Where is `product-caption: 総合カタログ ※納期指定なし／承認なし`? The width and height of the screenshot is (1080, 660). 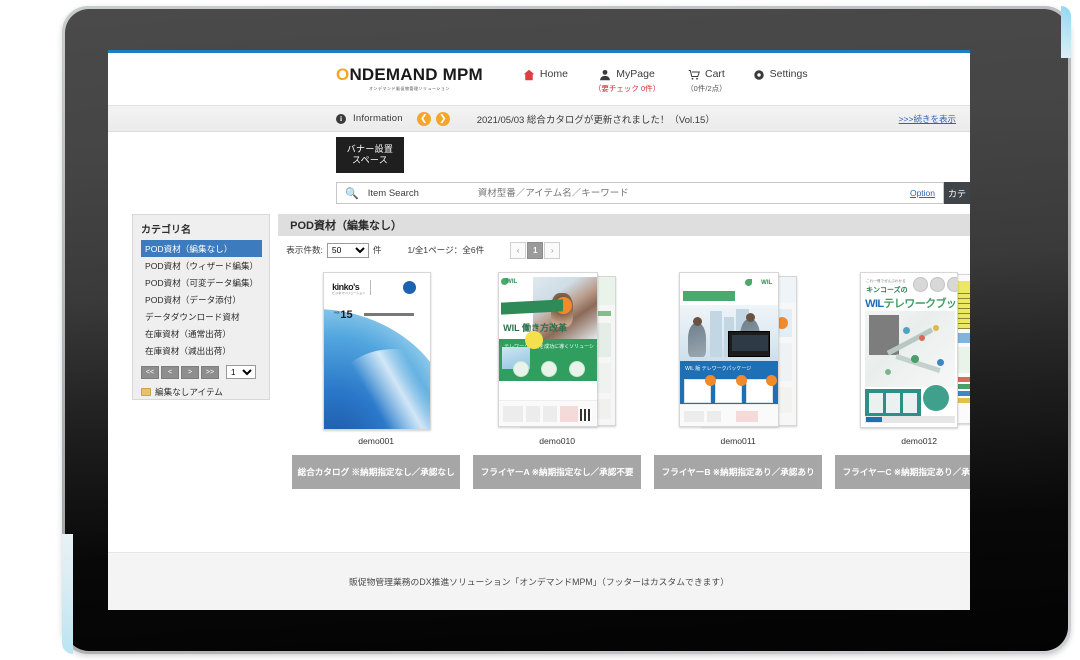
product-caption: 総合カタログ ※納期指定なし／承認なし is located at coordinates (376, 472).